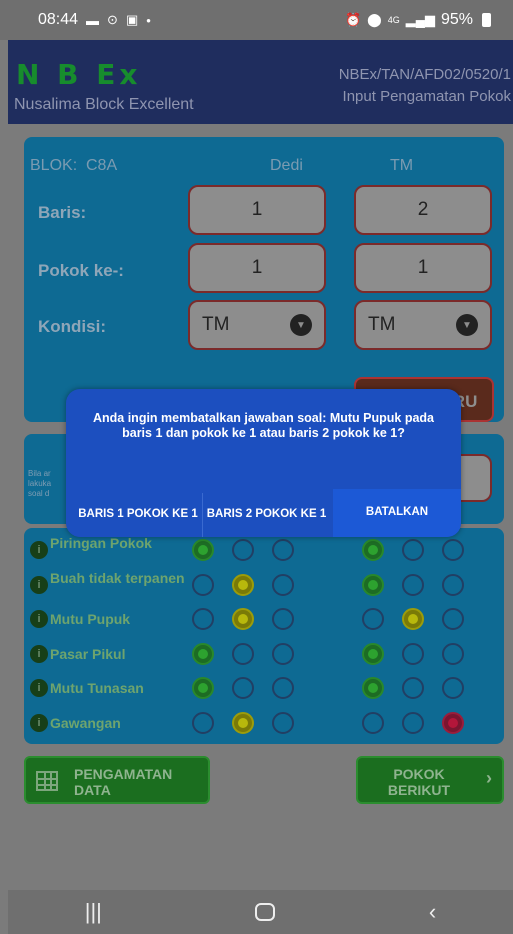  Describe the element at coordinates (456, 19) in the screenshot. I see `battery-level: 95%` at that location.